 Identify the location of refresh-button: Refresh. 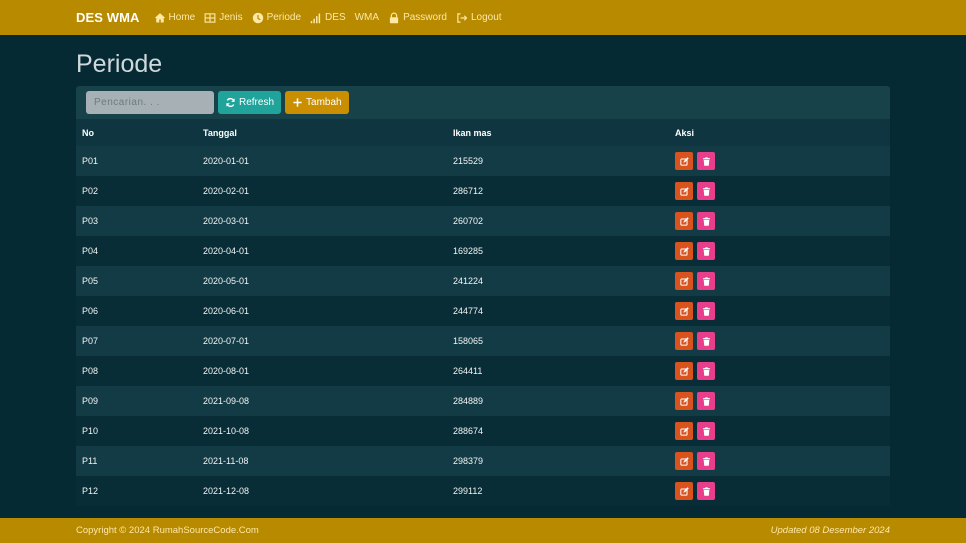
(250, 102).